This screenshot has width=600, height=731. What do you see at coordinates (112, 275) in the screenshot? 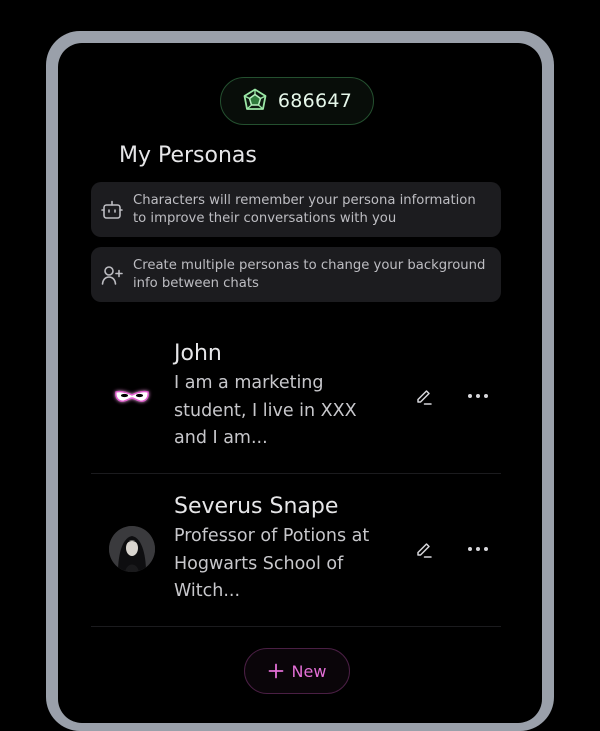
I see `user-plus-icon` at bounding box center [112, 275].